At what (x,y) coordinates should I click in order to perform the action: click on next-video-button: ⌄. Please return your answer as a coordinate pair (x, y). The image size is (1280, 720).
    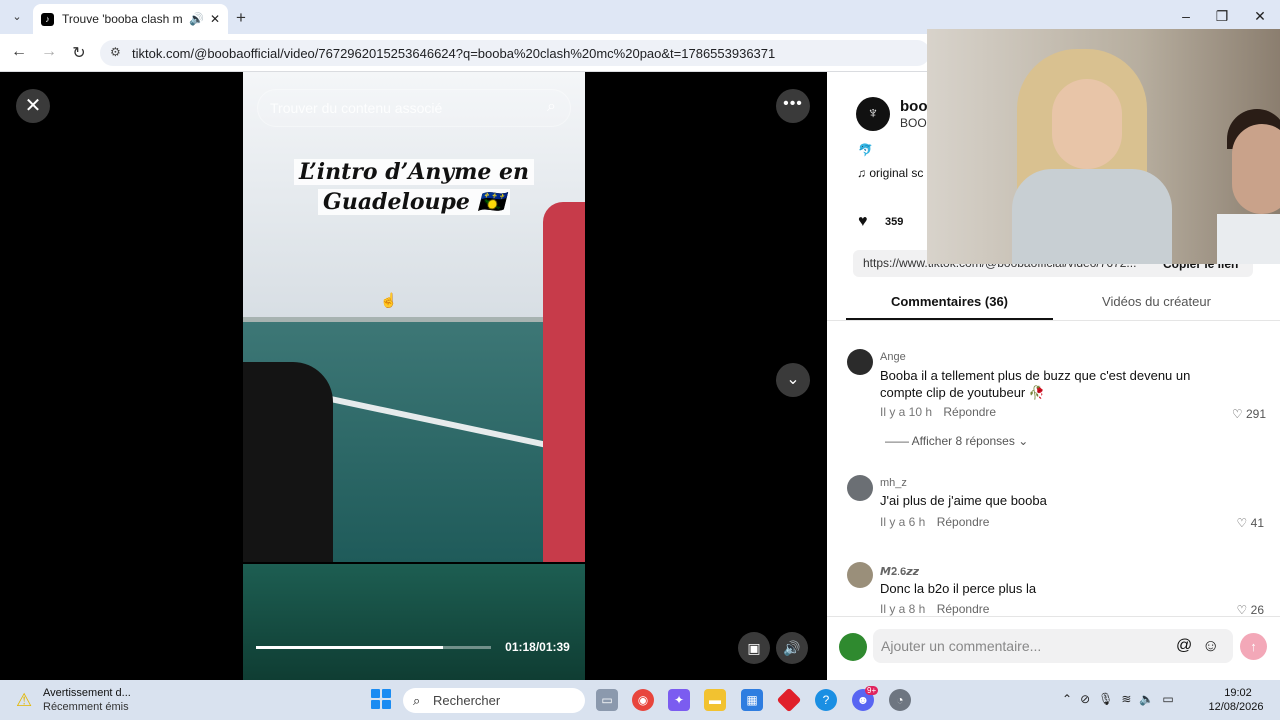
    Looking at the image, I should click on (793, 380).